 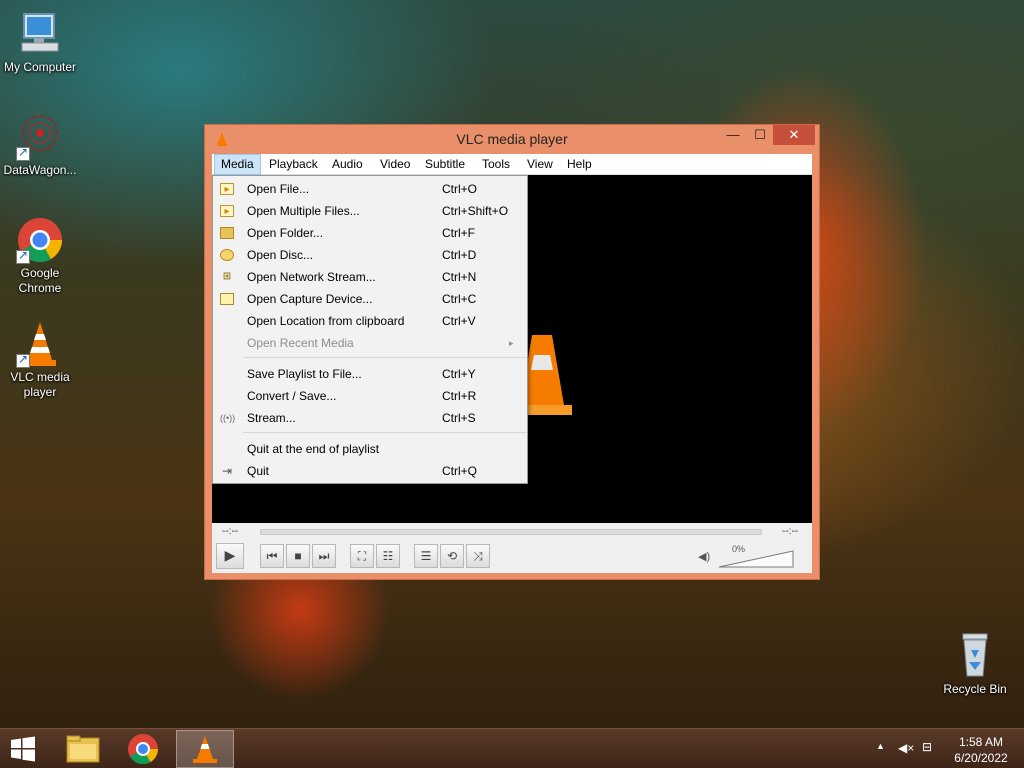 What do you see at coordinates (40, 280) in the screenshot?
I see `desktop-icon-label: Google Chrome` at bounding box center [40, 280].